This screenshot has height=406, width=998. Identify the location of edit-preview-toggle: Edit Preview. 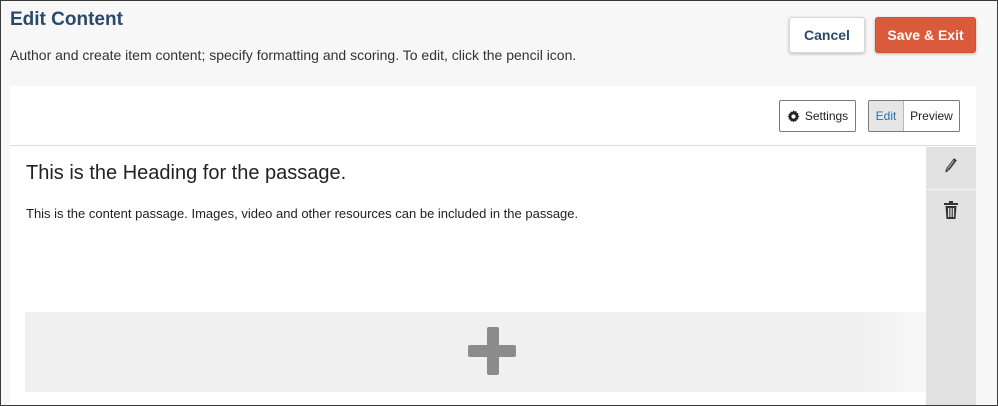
(914, 116).